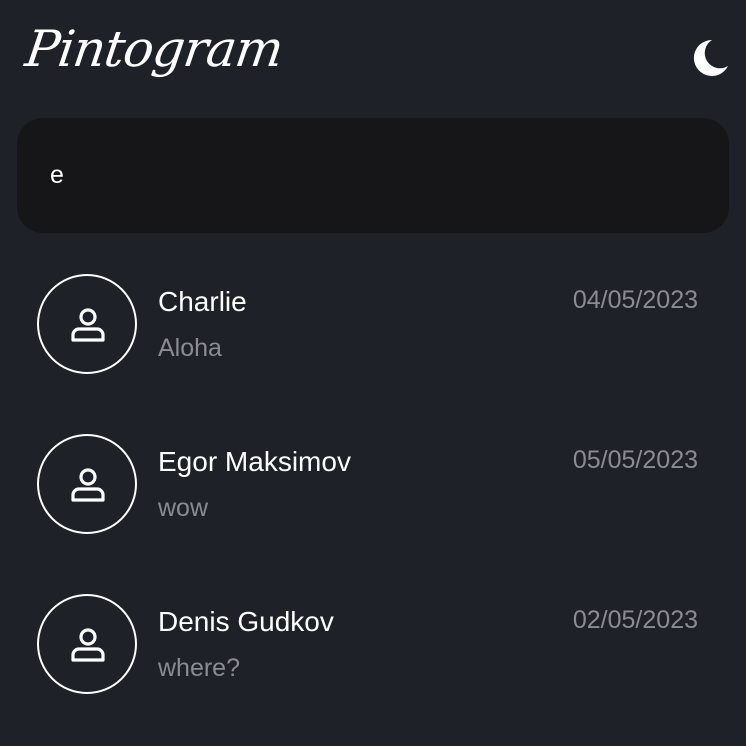 The image size is (746, 746). Describe the element at coordinates (183, 508) in the screenshot. I see `chat-last-message: wow` at that location.